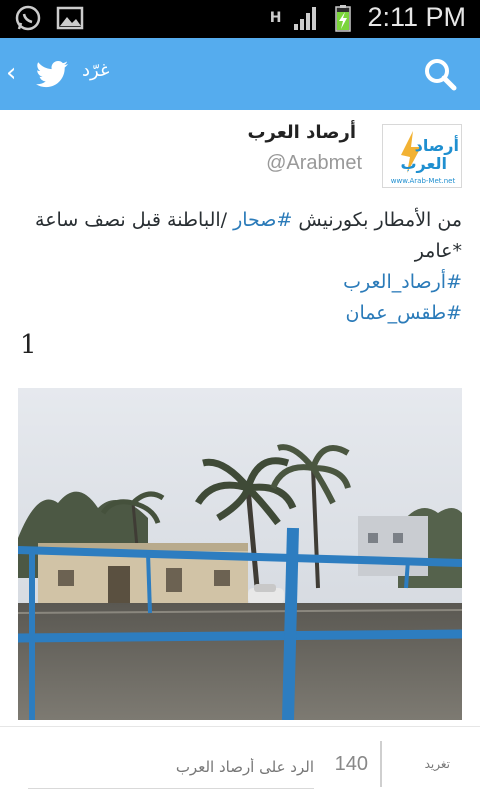 The width and height of the screenshot is (480, 800). I want to click on compose-tweet-title: غرّد, so click(95, 70).